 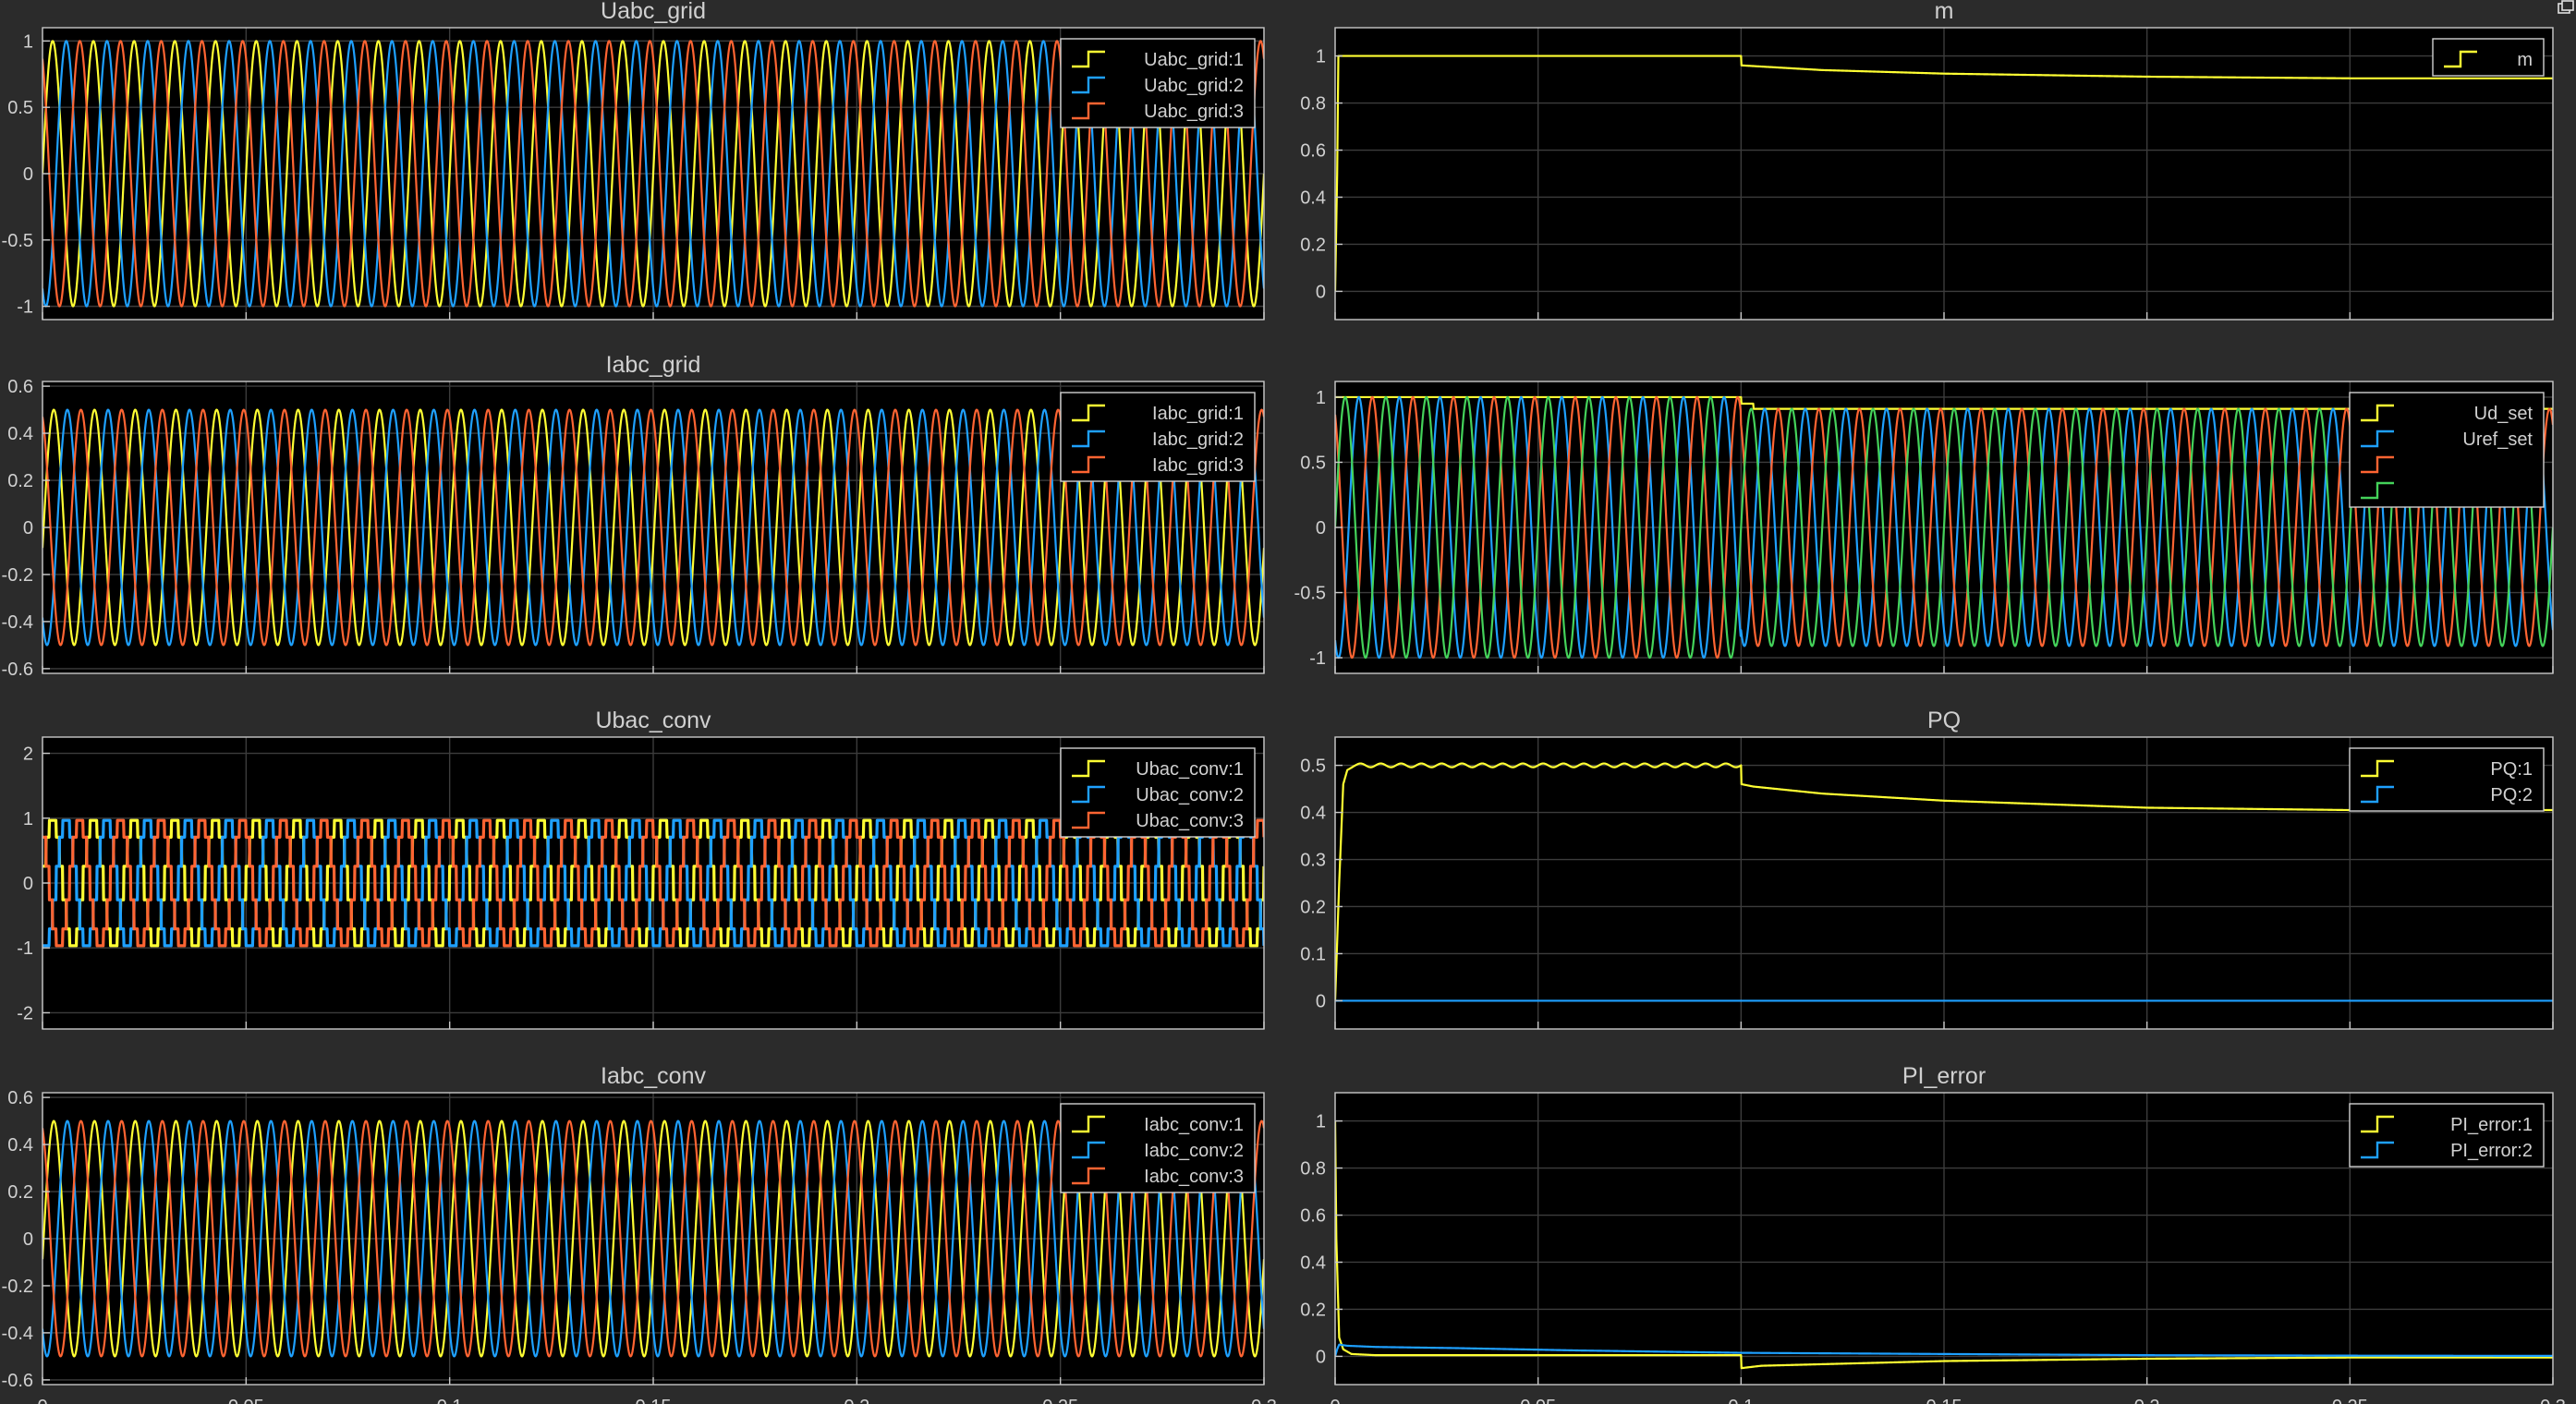 I want to click on legend: Iabc_grid:1 Iabc_grid:2 Iabc_grid:3, so click(x=1158, y=437).